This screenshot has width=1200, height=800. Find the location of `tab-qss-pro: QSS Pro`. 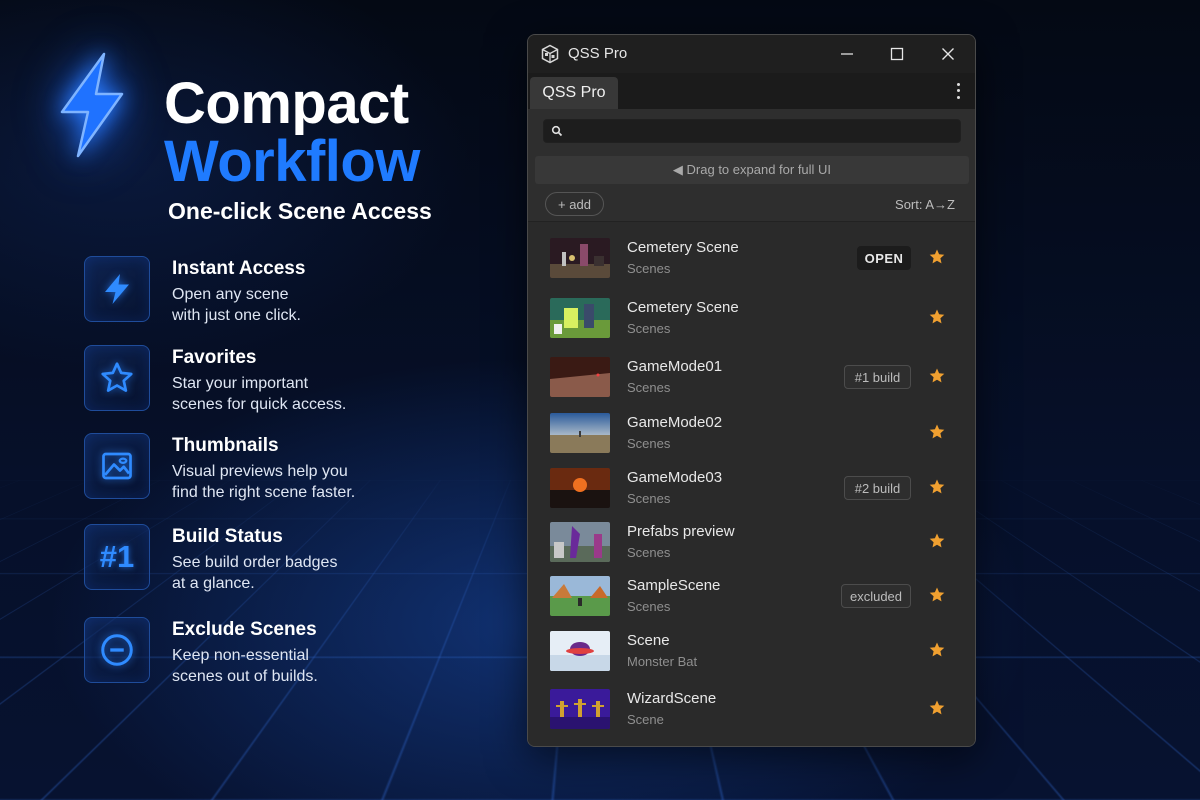

tab-qss-pro: QSS Pro is located at coordinates (574, 93).